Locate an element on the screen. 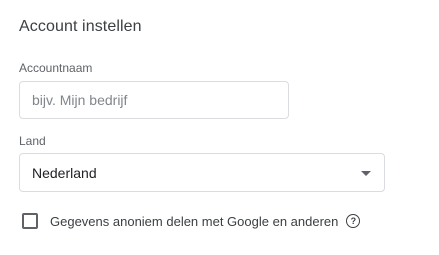 The width and height of the screenshot is (439, 255). dropdown-arrow-icon is located at coordinates (366, 173).